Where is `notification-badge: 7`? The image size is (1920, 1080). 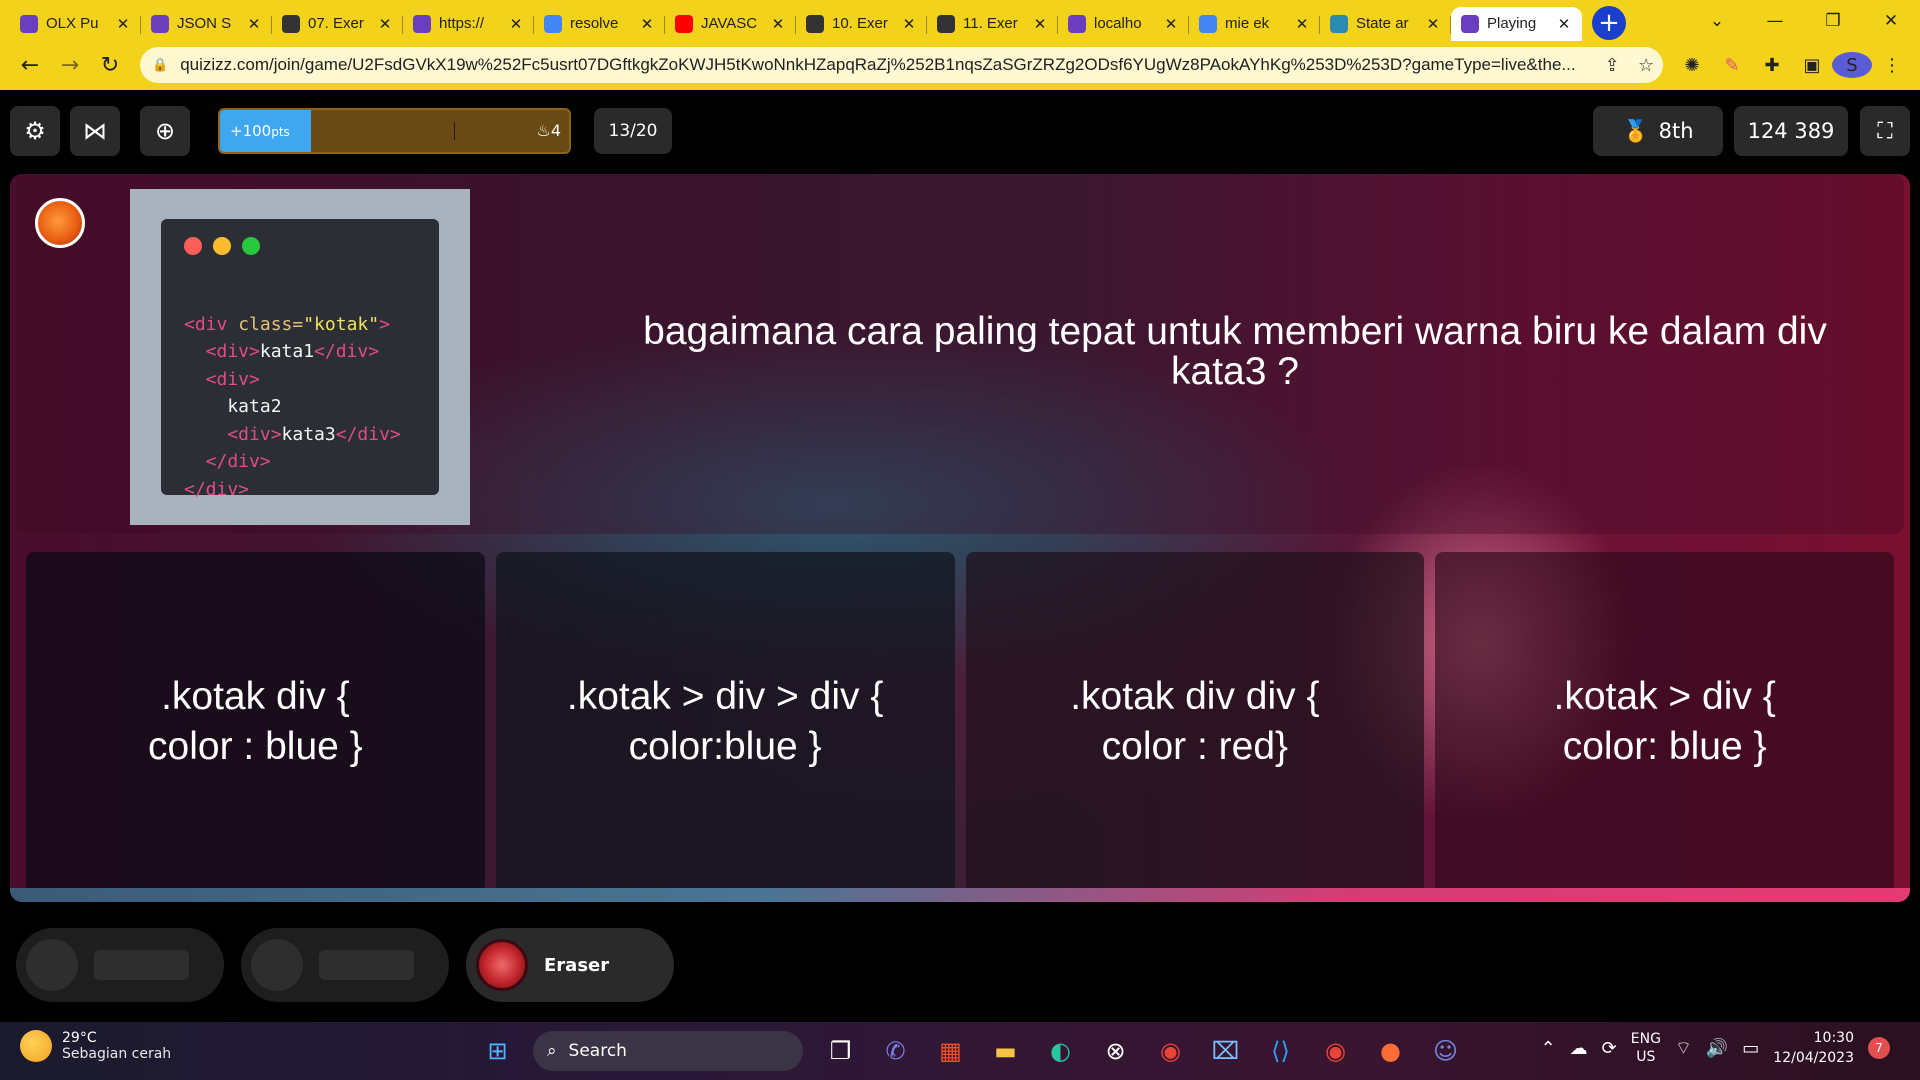 notification-badge: 7 is located at coordinates (1879, 1048).